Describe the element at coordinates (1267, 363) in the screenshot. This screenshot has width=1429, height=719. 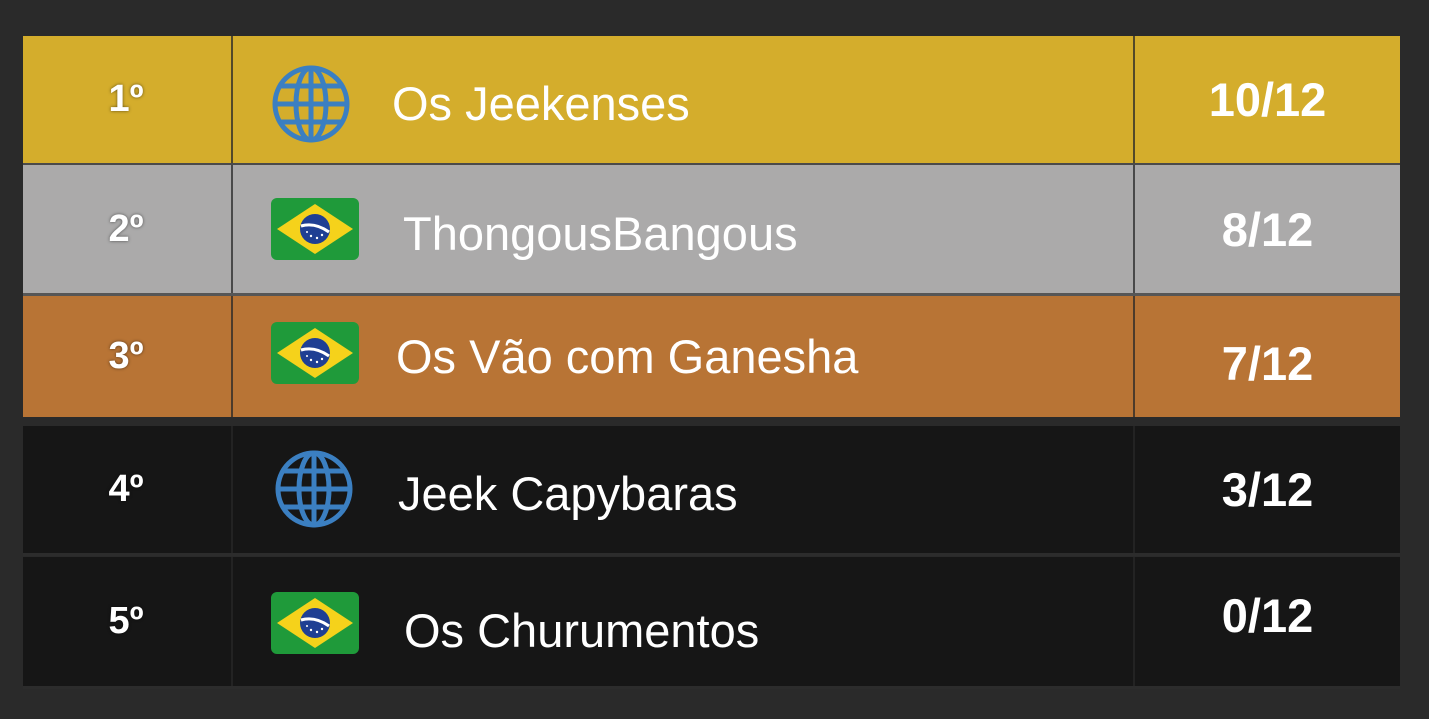
I see `score-value: 7/12` at that location.